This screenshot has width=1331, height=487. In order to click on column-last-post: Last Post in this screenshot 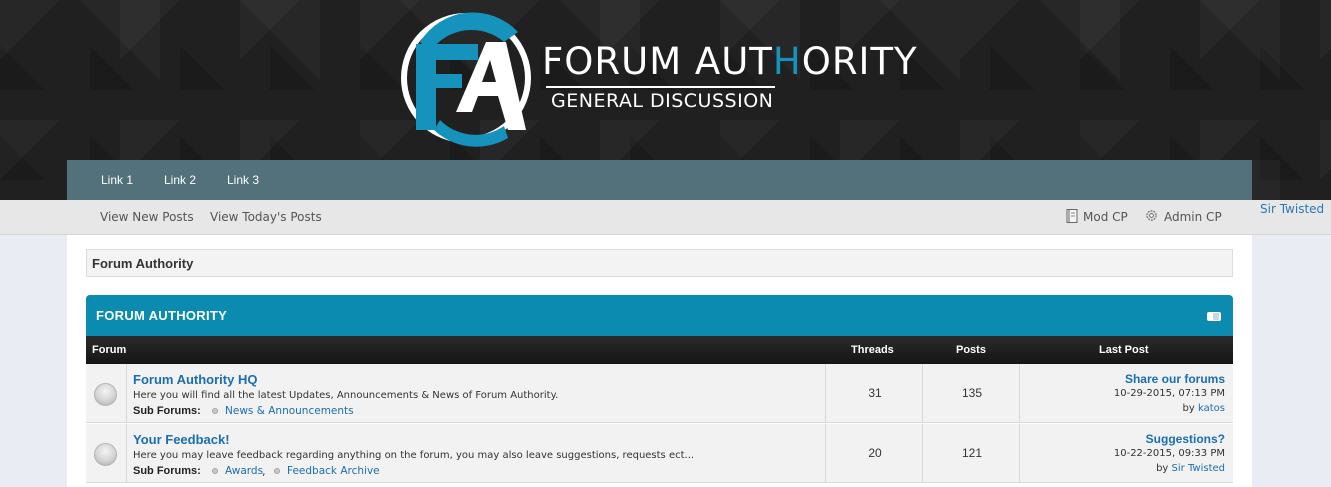, I will do `click(1124, 350)`.